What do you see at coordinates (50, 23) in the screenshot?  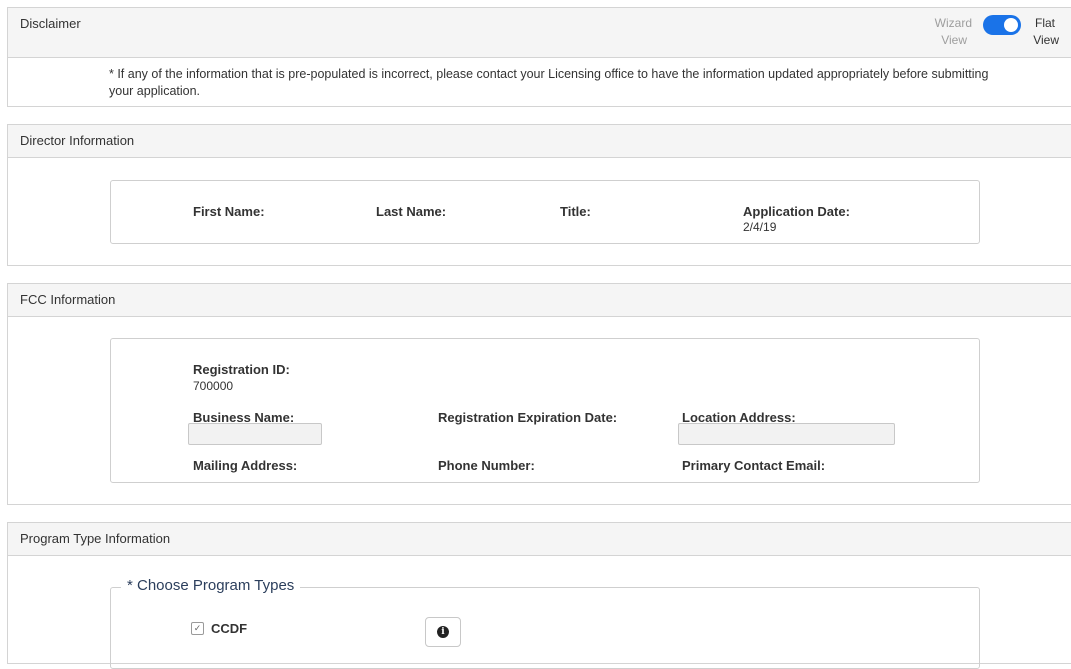 I see `disclaimer-title: Disclaimer` at bounding box center [50, 23].